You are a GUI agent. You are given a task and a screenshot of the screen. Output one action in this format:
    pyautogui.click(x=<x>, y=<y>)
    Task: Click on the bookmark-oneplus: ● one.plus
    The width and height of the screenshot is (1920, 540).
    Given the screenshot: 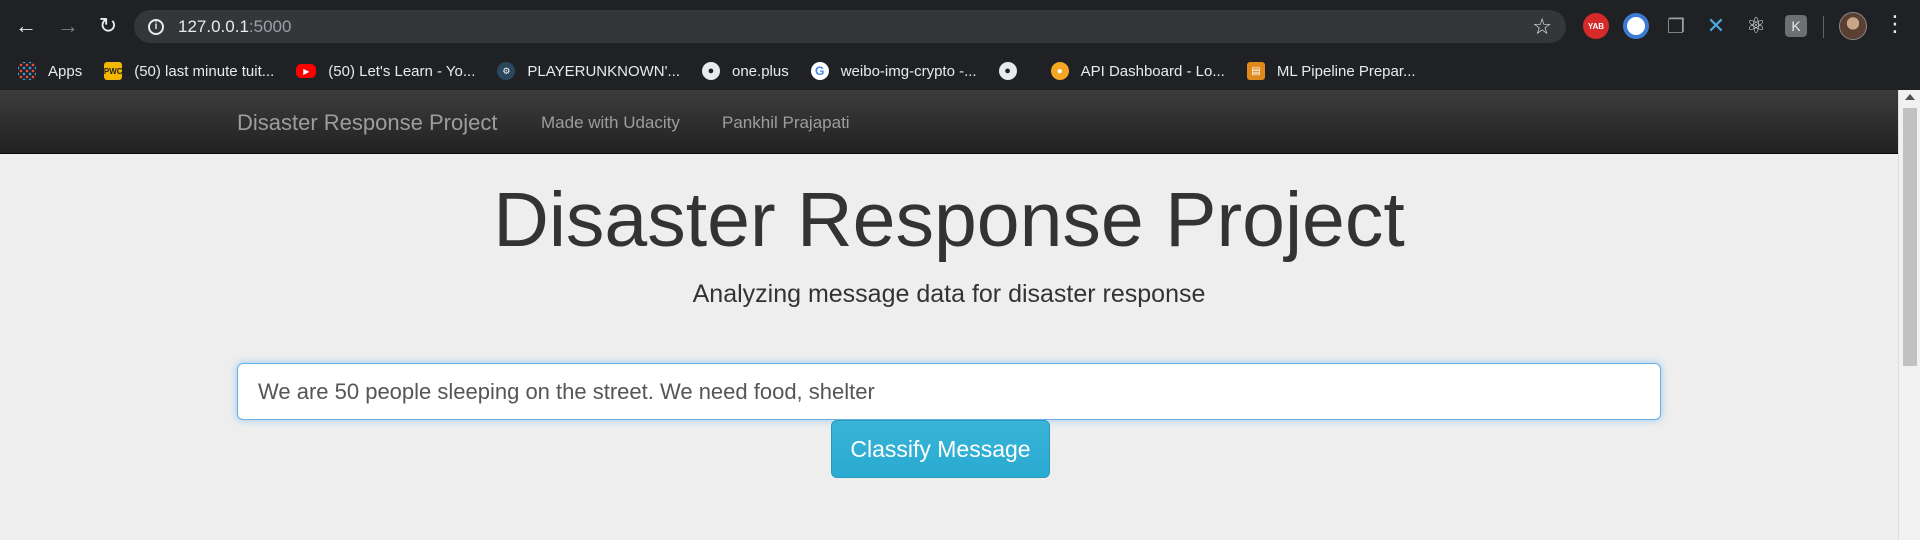 What is the action you would take?
    pyautogui.click(x=745, y=71)
    